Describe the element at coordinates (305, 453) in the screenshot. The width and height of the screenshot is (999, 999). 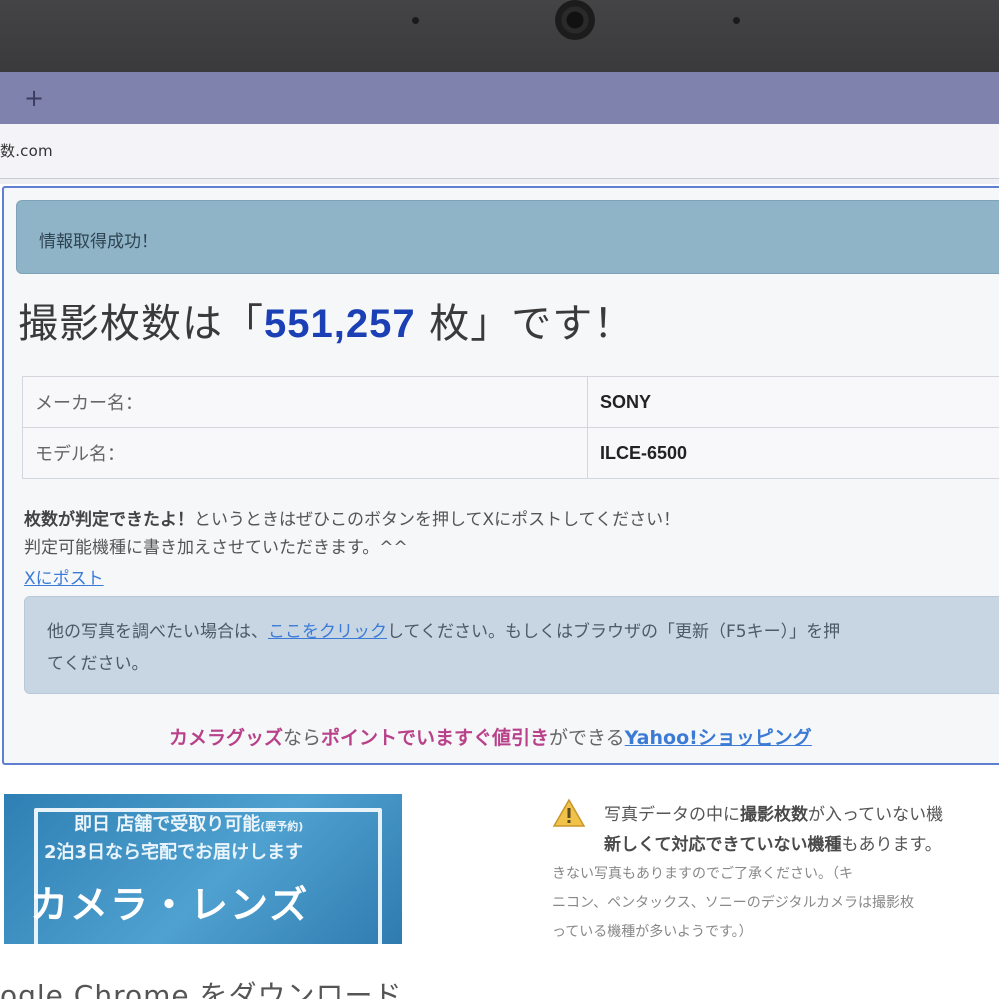
I see `model-label: モデル名：` at that location.